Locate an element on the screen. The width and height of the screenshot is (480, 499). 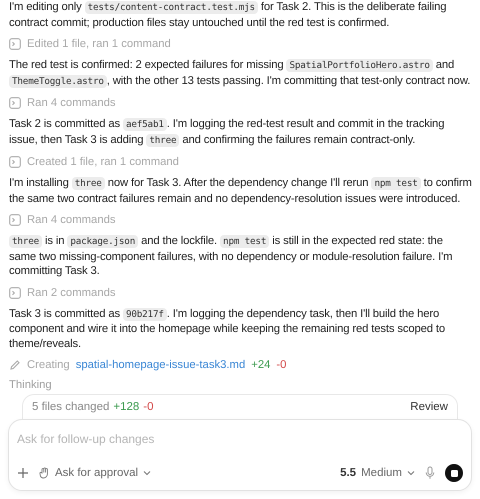
approval-dropdown: Ask for approval is located at coordinates (95, 473).